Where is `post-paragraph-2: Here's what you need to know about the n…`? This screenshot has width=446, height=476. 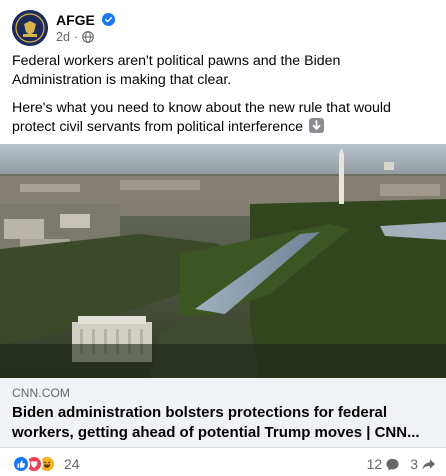 post-paragraph-2: Here's what you need to know about the n… is located at coordinates (222, 118).